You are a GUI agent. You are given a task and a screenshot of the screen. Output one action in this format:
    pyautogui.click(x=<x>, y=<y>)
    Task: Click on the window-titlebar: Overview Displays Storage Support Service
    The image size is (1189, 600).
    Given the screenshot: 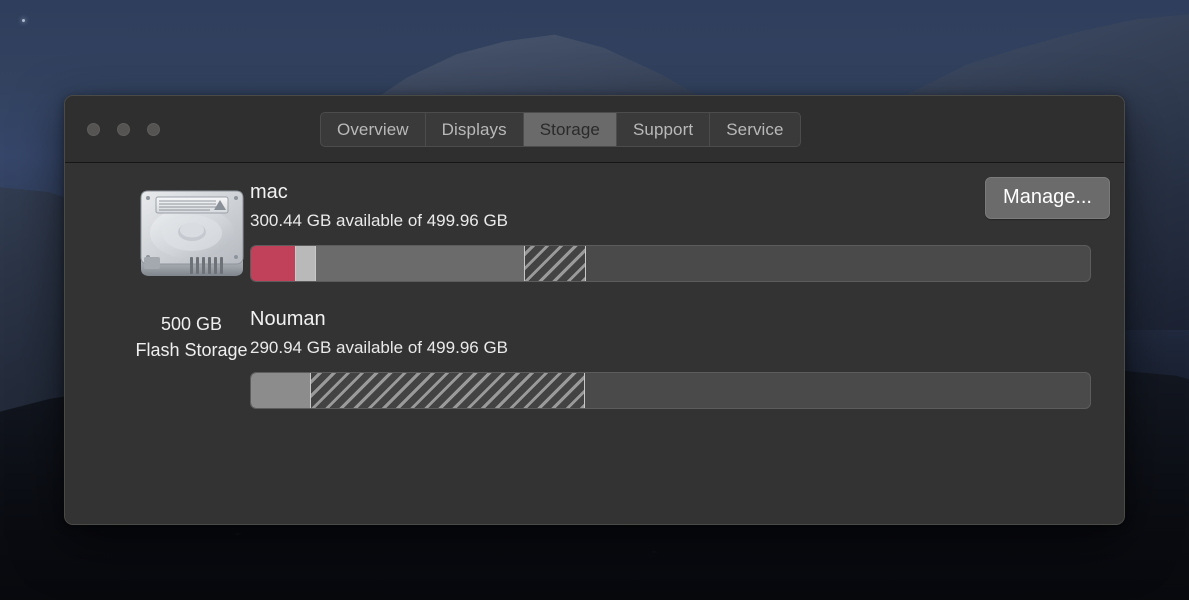 What is the action you would take?
    pyautogui.click(x=594, y=129)
    